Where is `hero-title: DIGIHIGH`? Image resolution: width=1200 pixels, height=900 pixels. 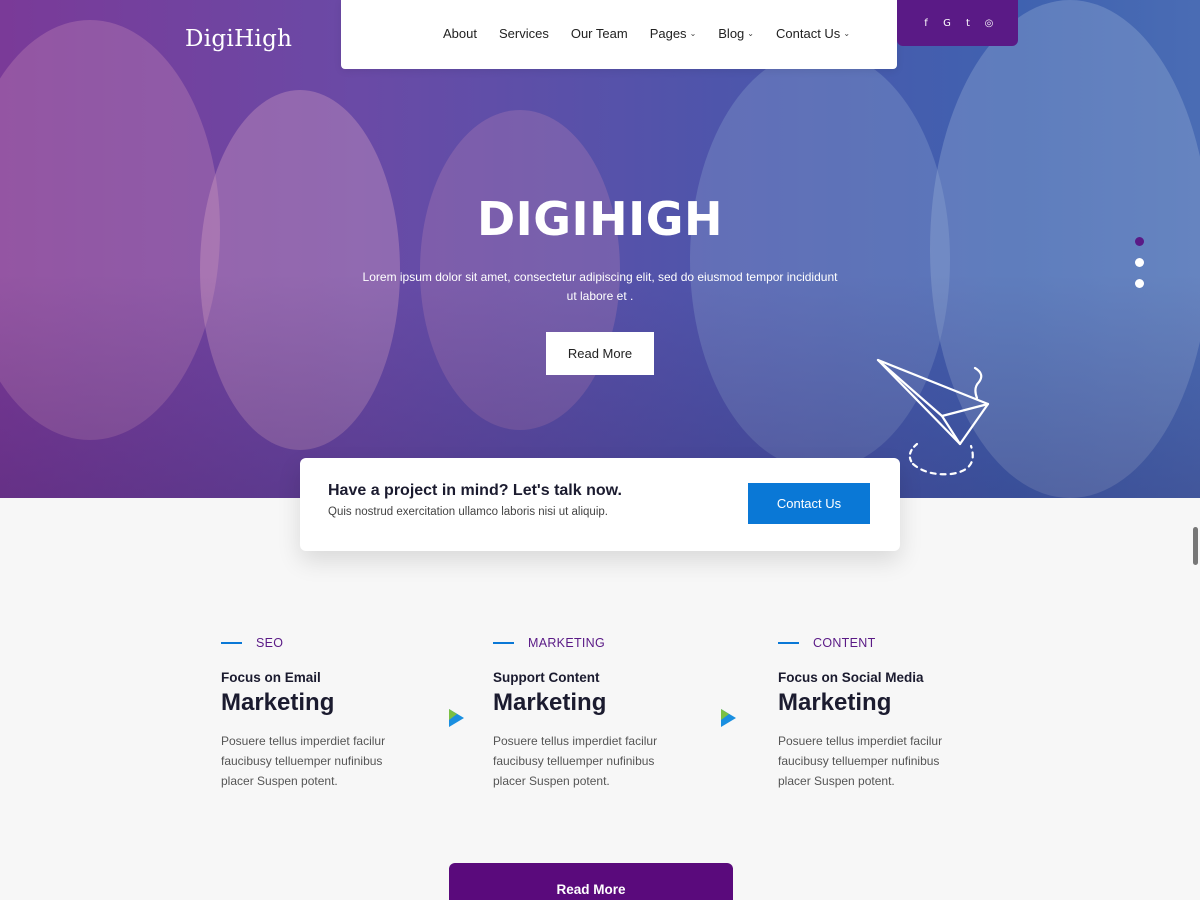 hero-title: DIGIHIGH is located at coordinates (600, 219).